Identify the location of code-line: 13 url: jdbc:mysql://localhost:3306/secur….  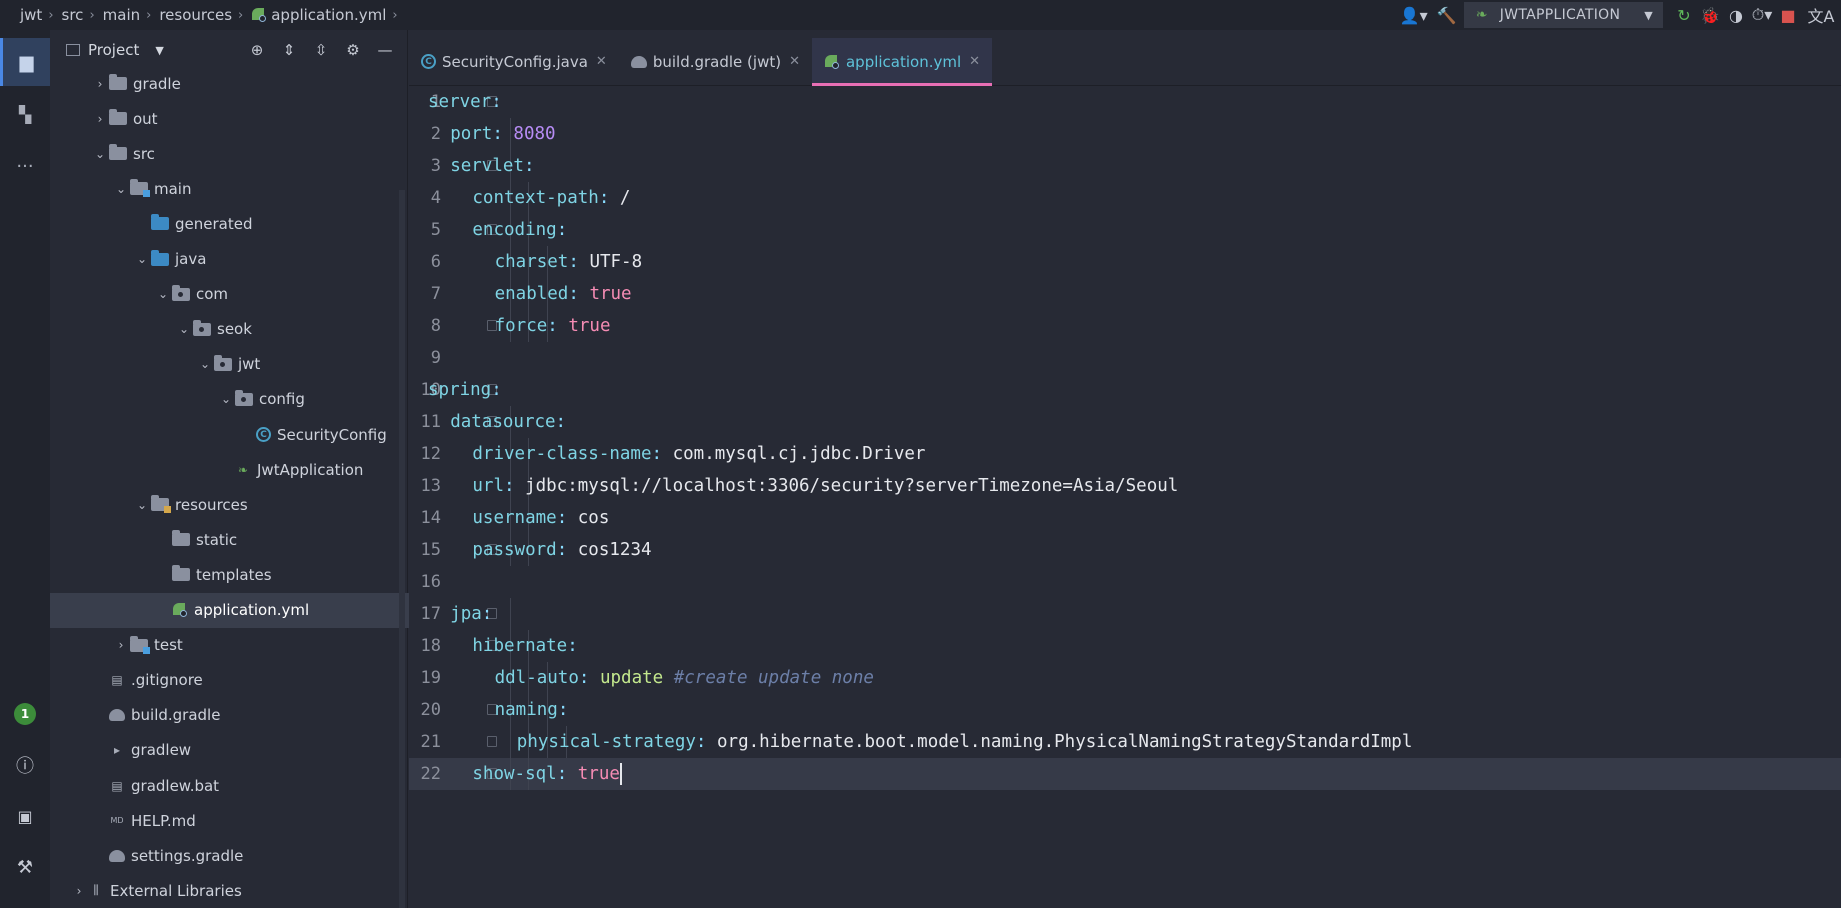
(1125, 486).